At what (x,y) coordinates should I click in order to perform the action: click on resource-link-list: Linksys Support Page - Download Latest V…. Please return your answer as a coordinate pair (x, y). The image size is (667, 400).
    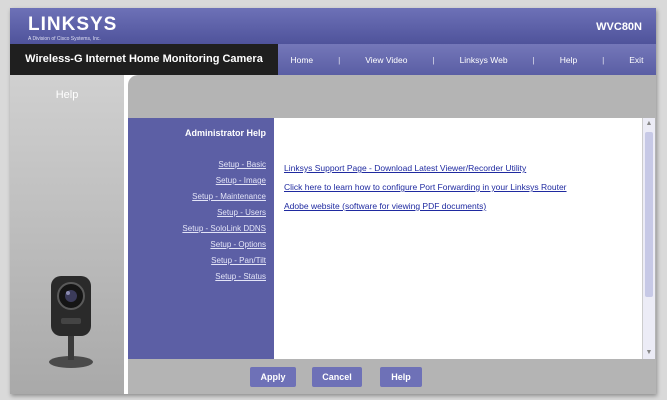
    Looking at the image, I should click on (425, 187).